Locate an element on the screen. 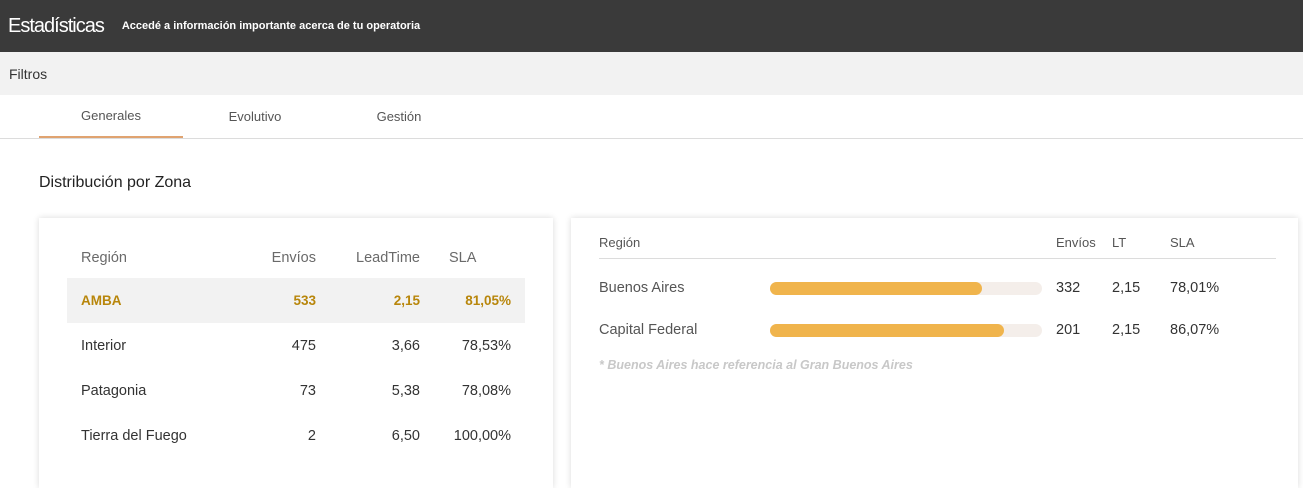  cell-sla: 78,01% is located at coordinates (1195, 288).